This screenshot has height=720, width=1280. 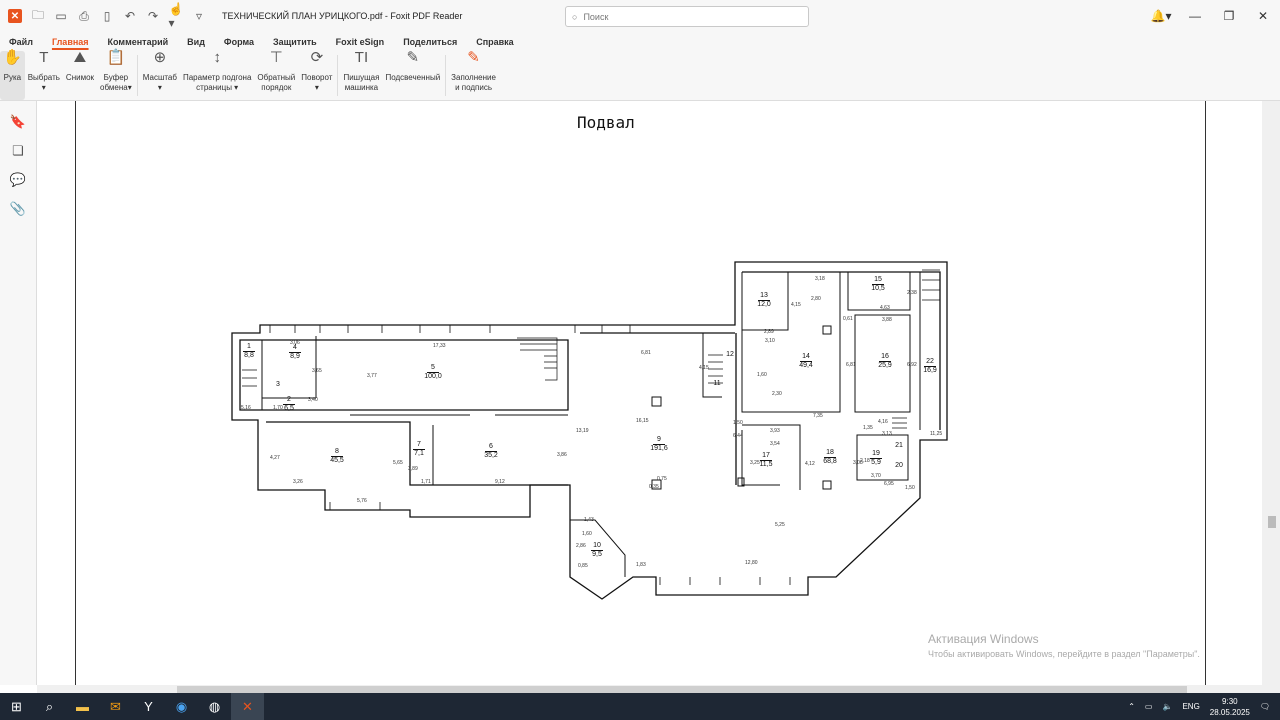 What do you see at coordinates (1271, 393) in the screenshot?
I see `vertical-scrollbar` at bounding box center [1271, 393].